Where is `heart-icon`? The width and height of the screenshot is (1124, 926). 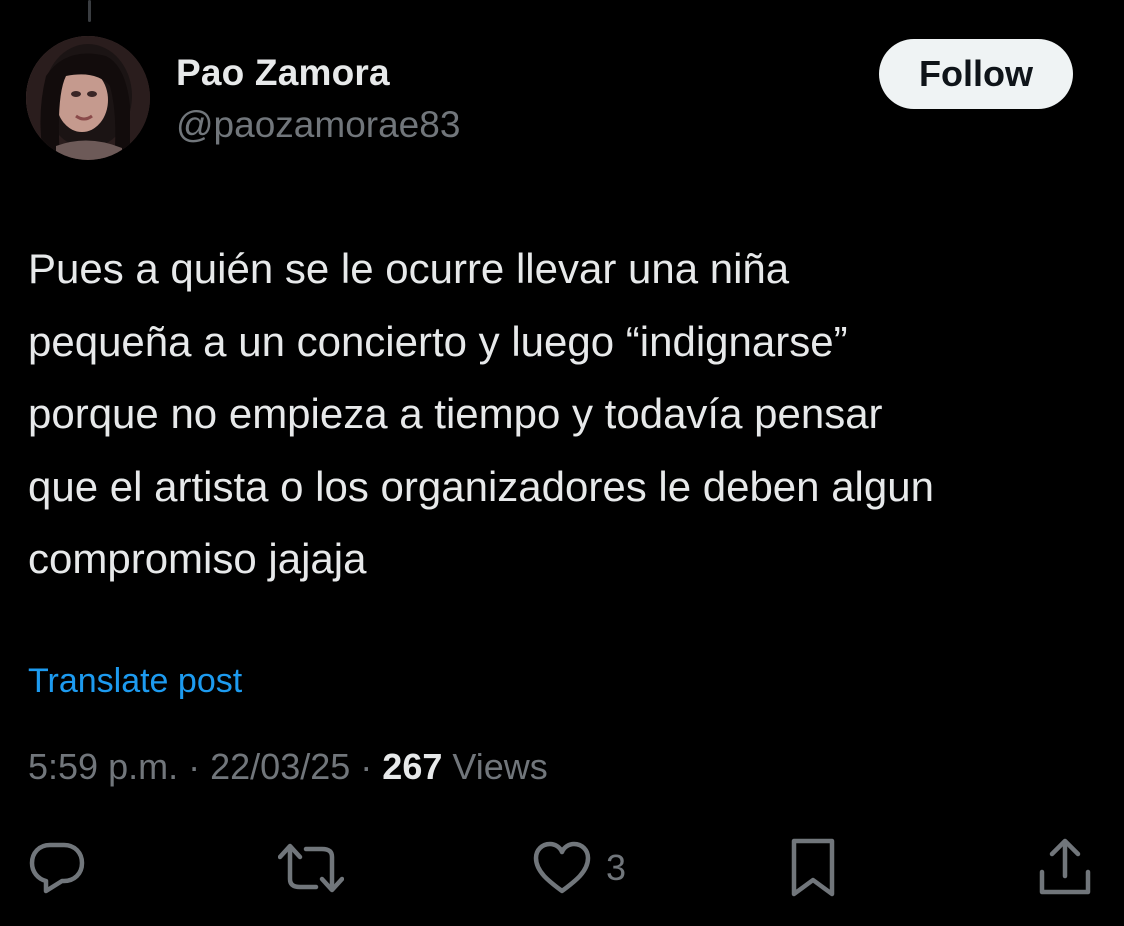 heart-icon is located at coordinates (562, 867).